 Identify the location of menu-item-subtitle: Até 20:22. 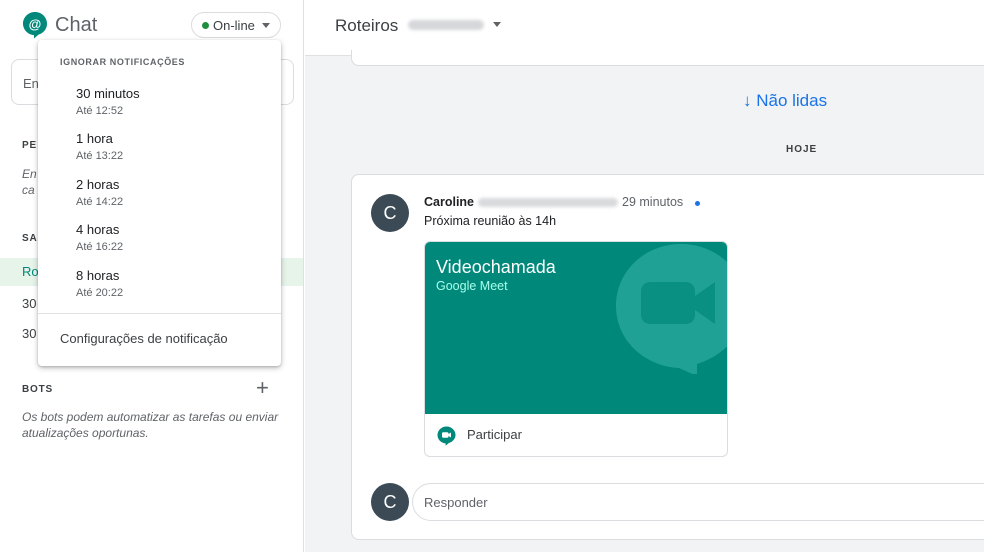
(100, 293).